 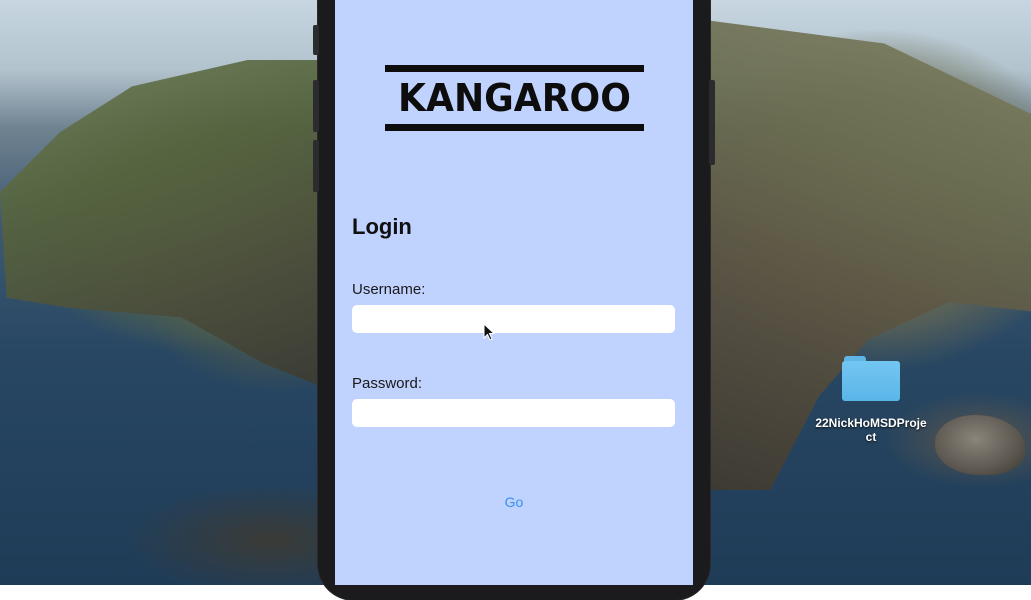 What do you see at coordinates (514, 68) in the screenshot?
I see `logo-top-bar` at bounding box center [514, 68].